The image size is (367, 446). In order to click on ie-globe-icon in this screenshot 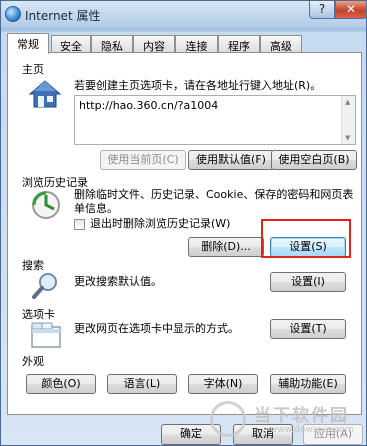, I will do `click(13, 14)`.